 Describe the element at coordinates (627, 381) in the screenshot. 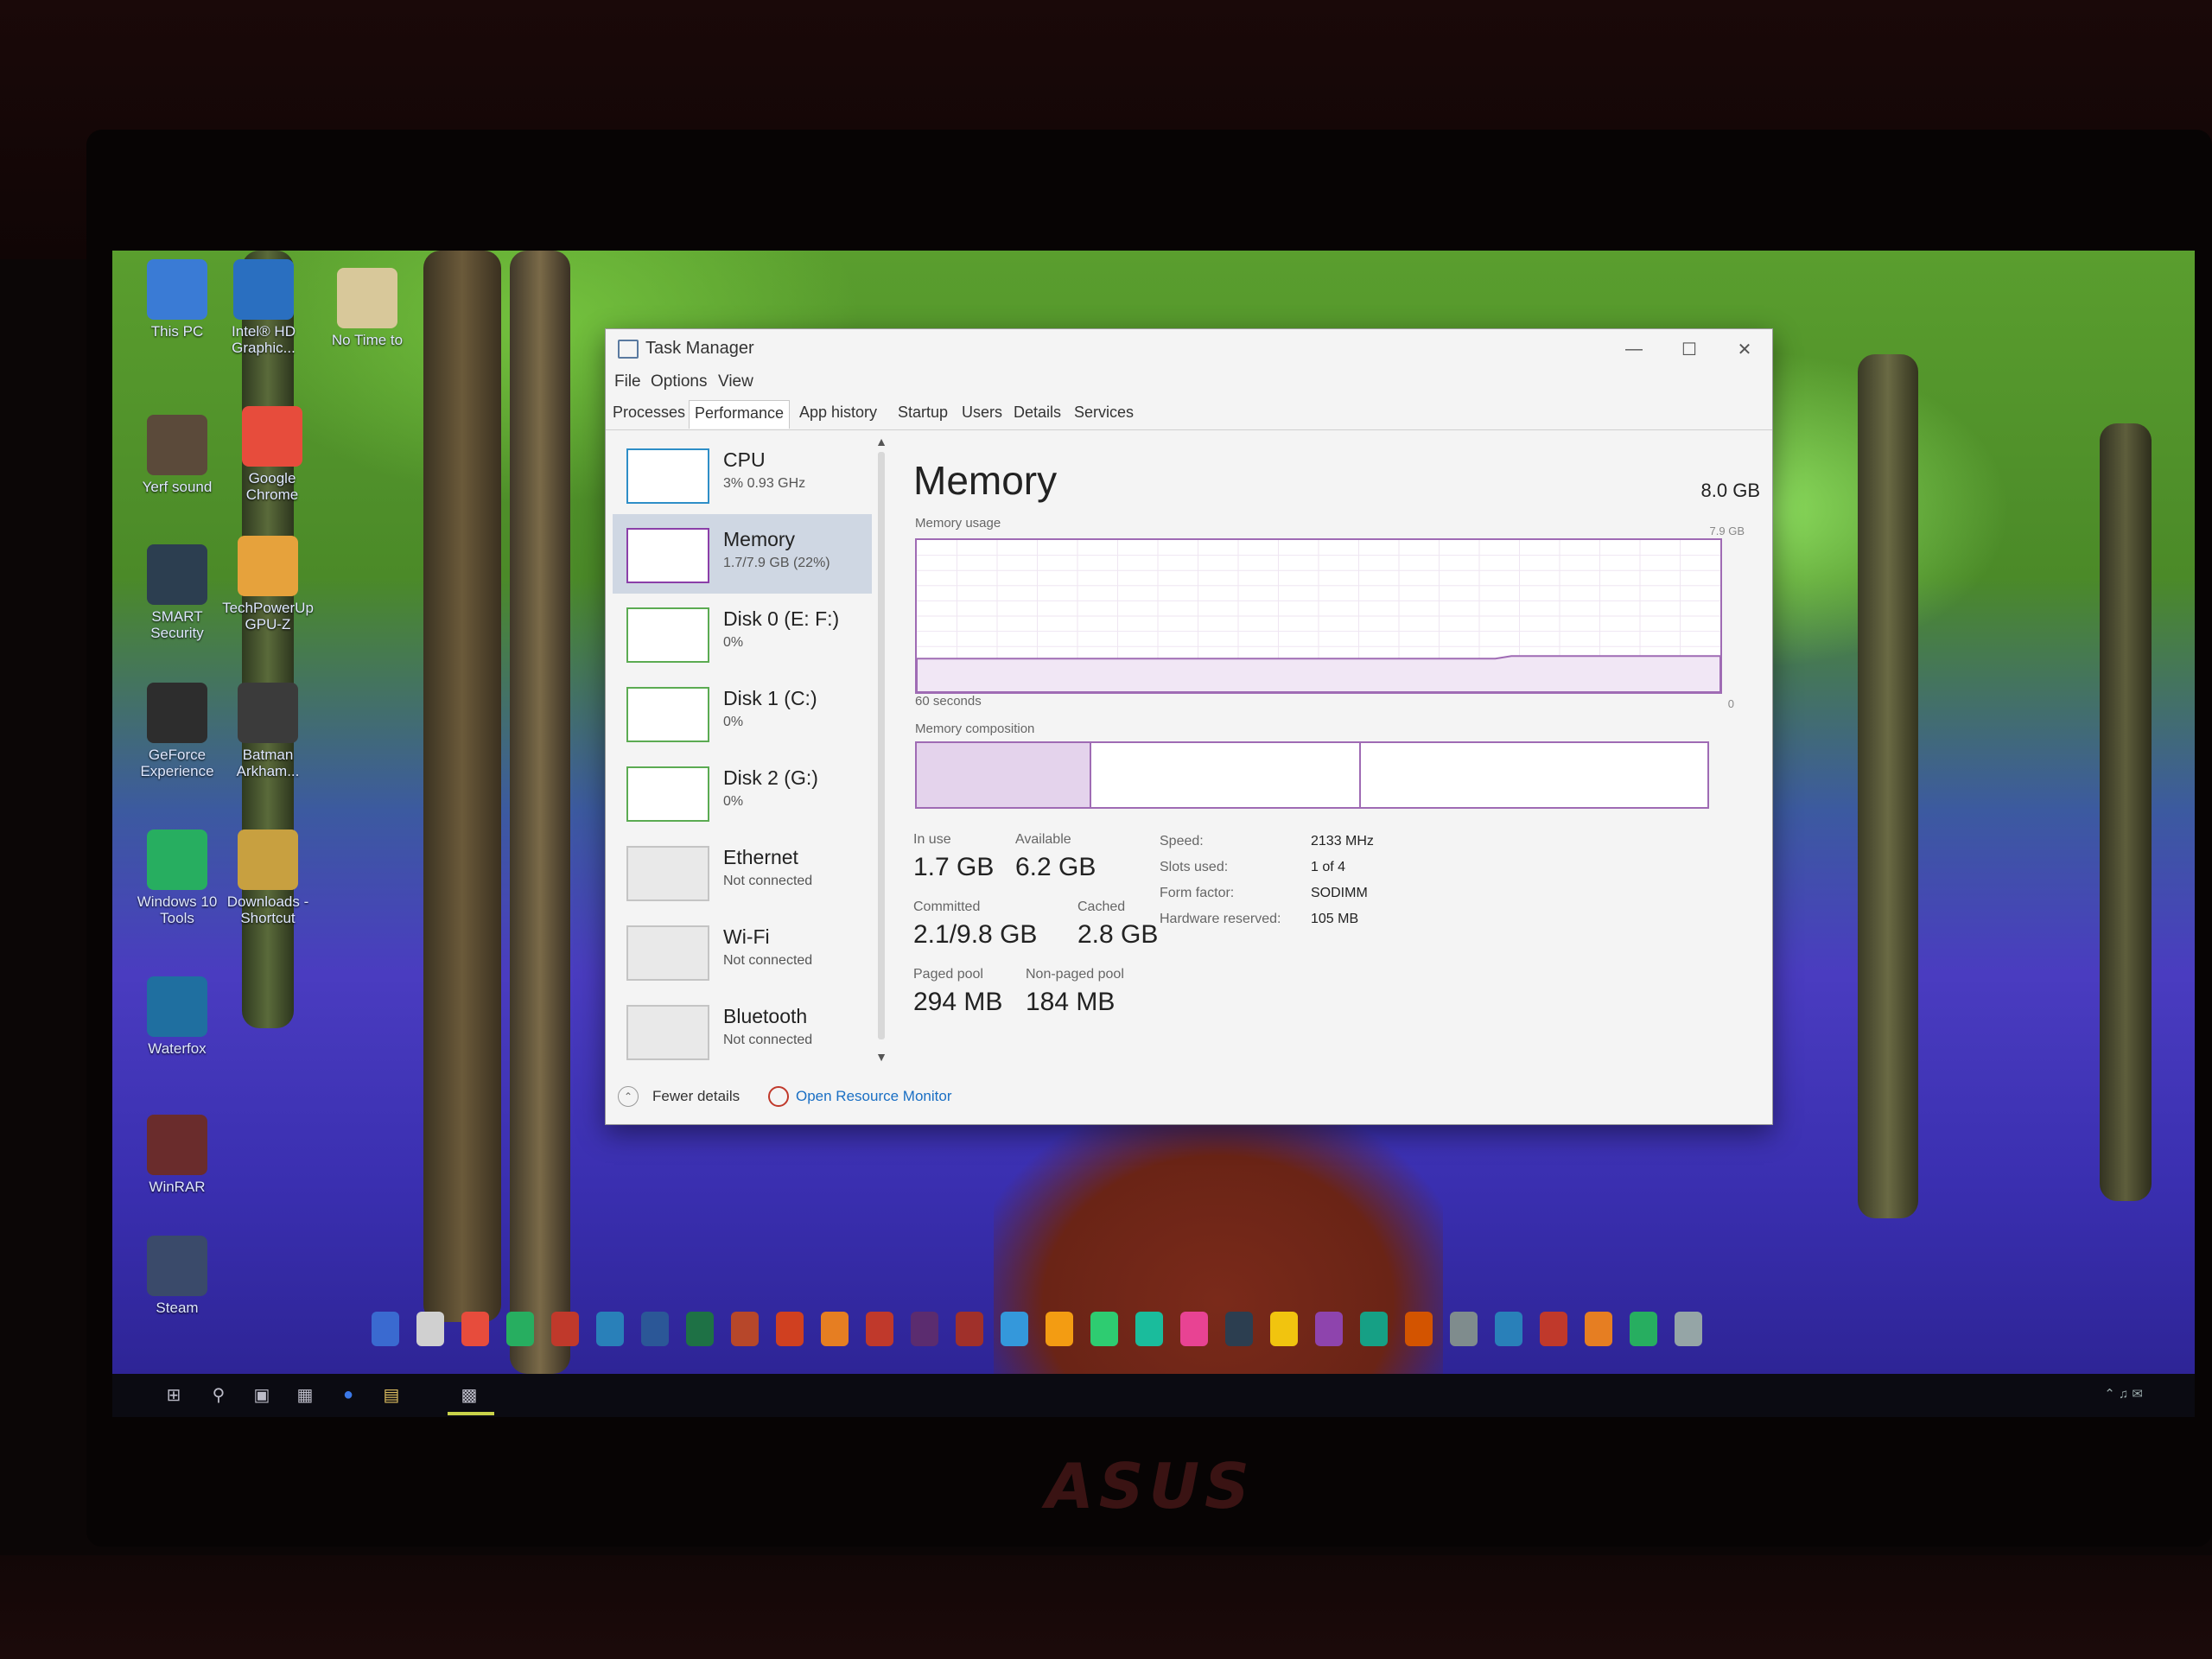

I see `menu-file: File` at that location.